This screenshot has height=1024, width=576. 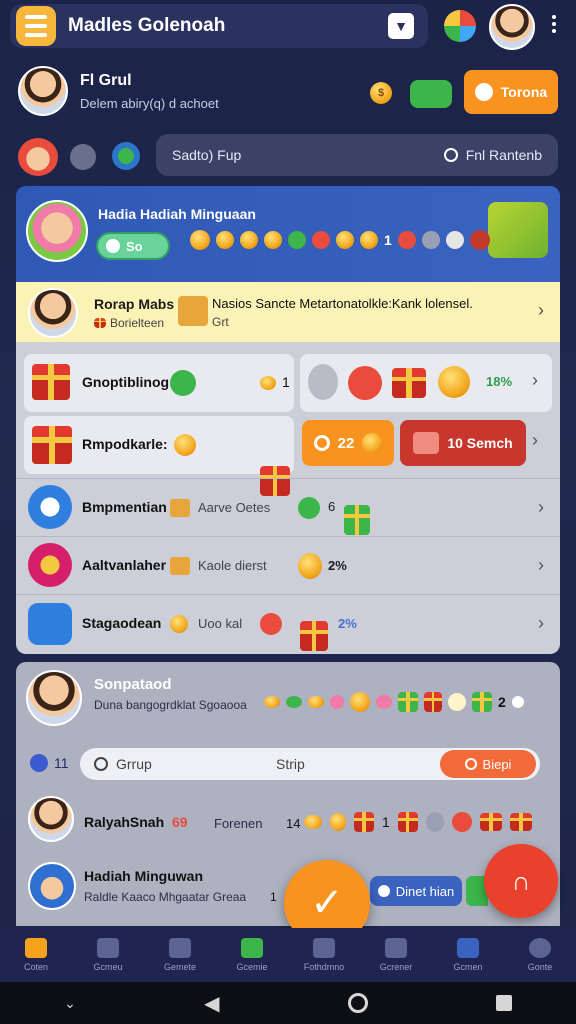 What do you see at coordinates (273, 897) in the screenshot?
I see `member-num: 1` at bounding box center [273, 897].